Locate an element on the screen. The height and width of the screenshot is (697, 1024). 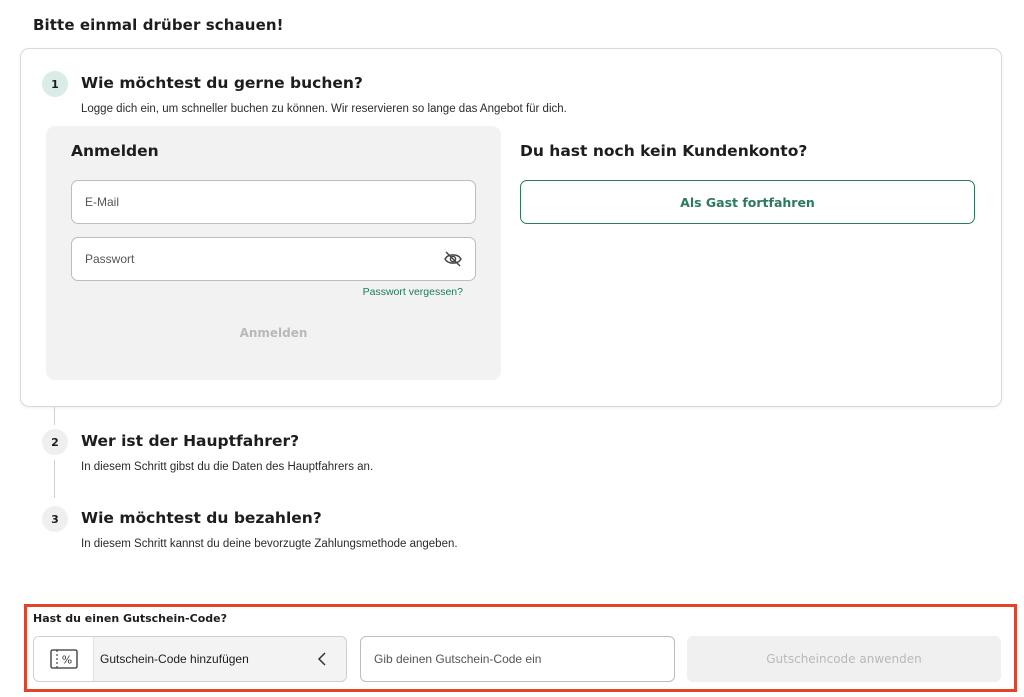
step-3-badge: 3 is located at coordinates (55, 519).